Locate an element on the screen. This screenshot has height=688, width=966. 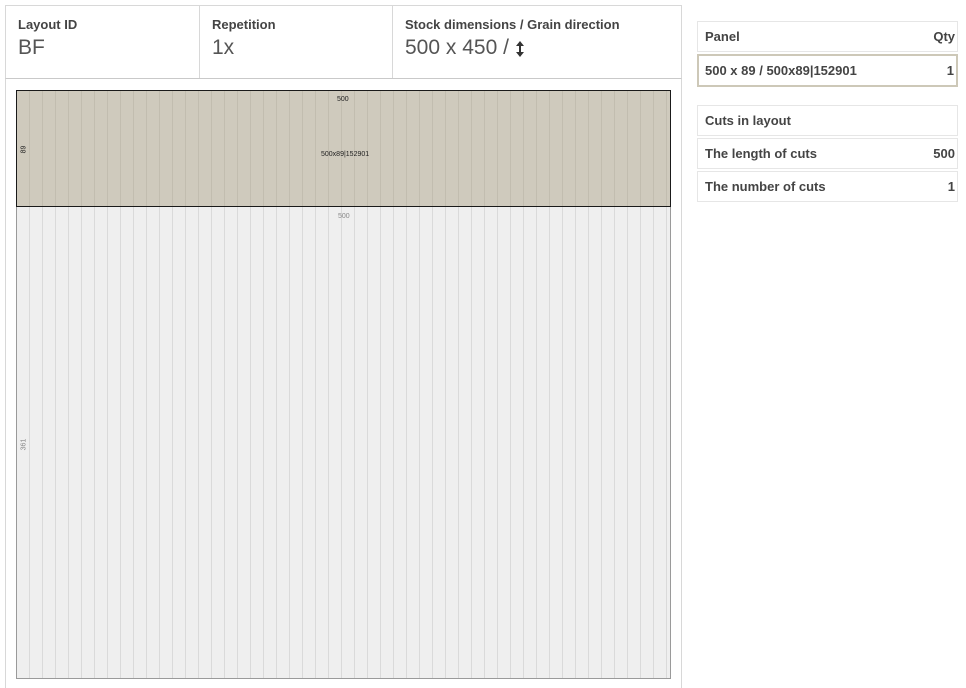
panel-row-qty: 1 is located at coordinates (950, 70).